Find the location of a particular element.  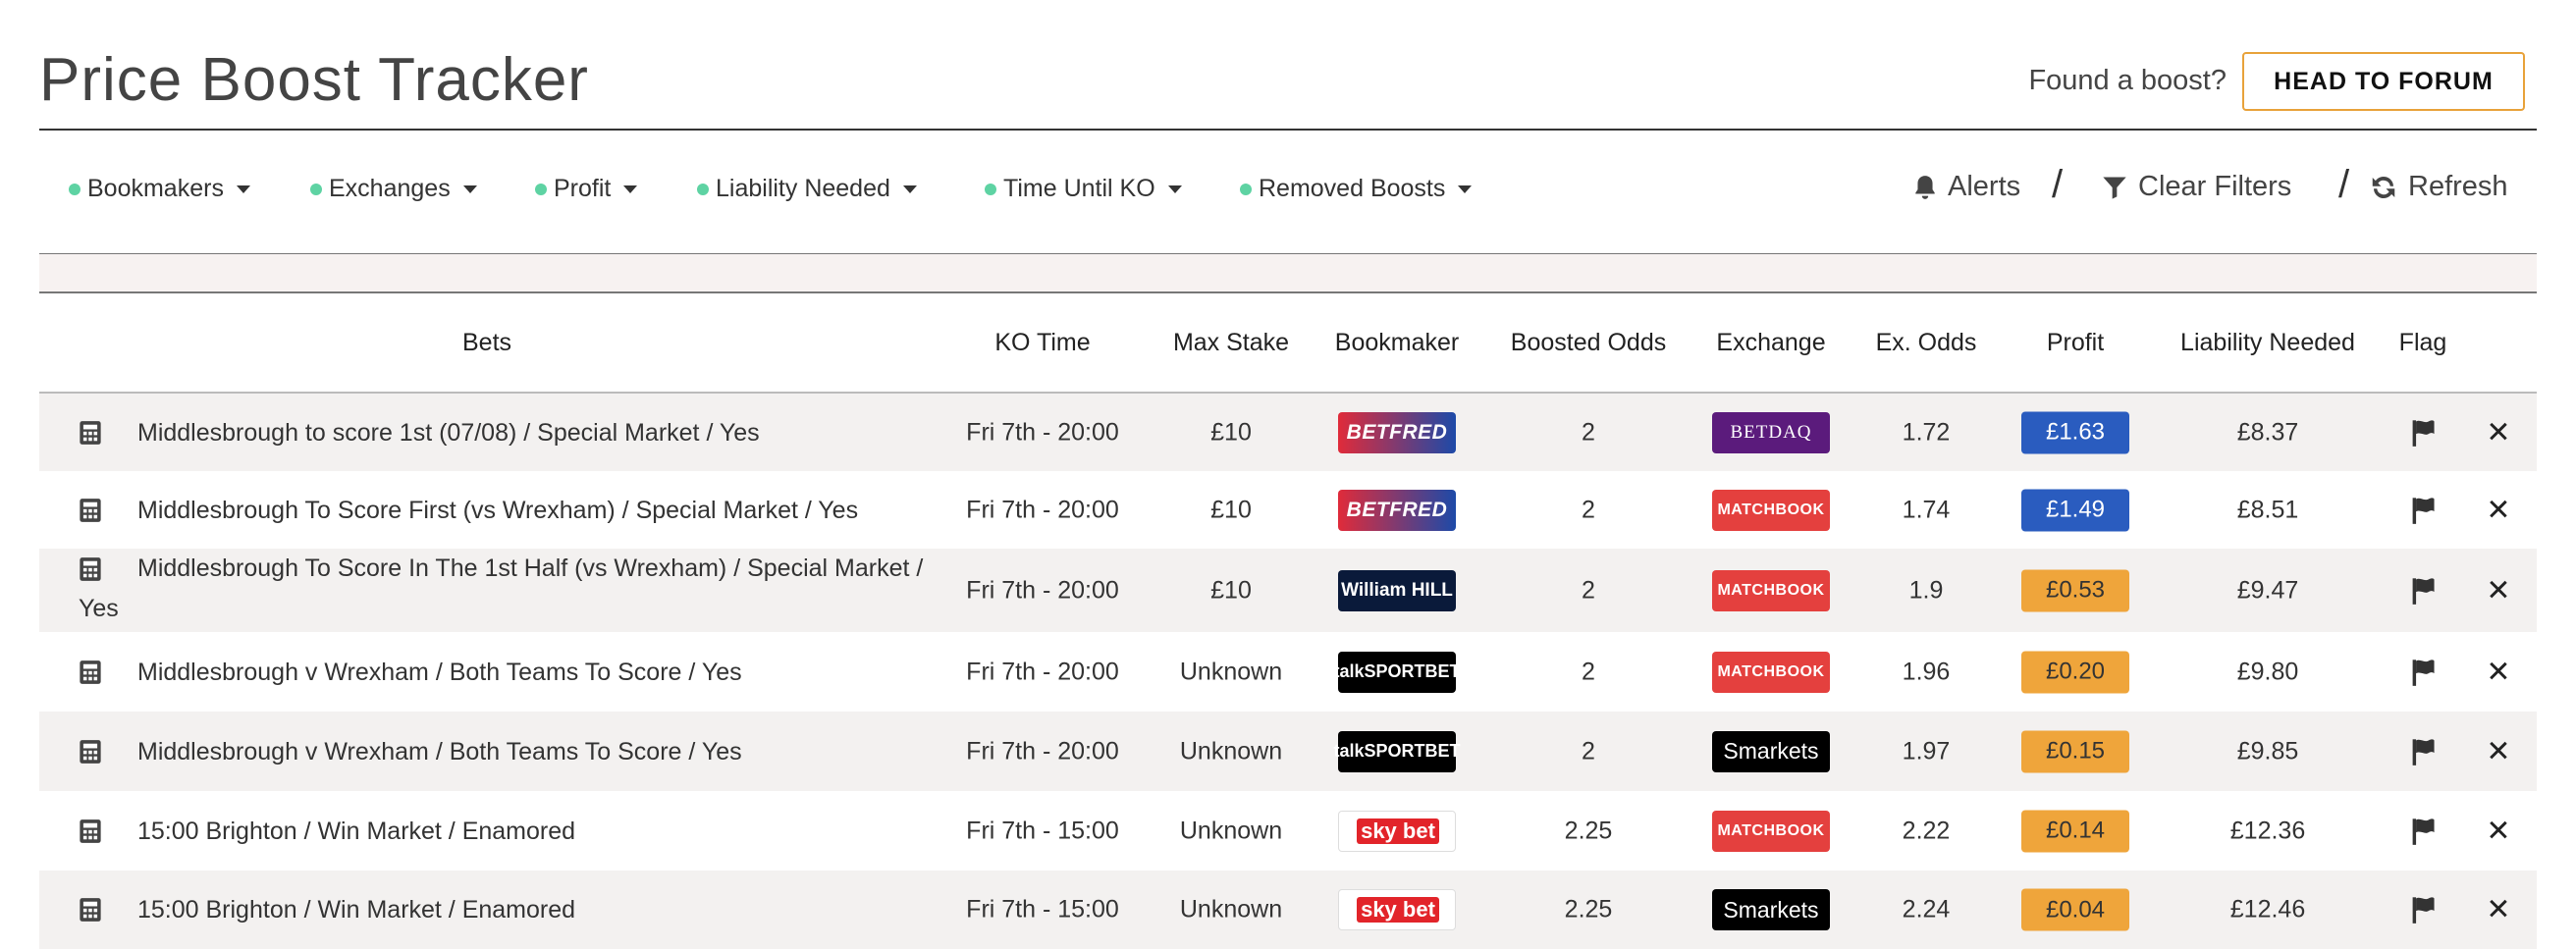

head-to-forum-button: HEAD TO FORUM is located at coordinates (2383, 81).